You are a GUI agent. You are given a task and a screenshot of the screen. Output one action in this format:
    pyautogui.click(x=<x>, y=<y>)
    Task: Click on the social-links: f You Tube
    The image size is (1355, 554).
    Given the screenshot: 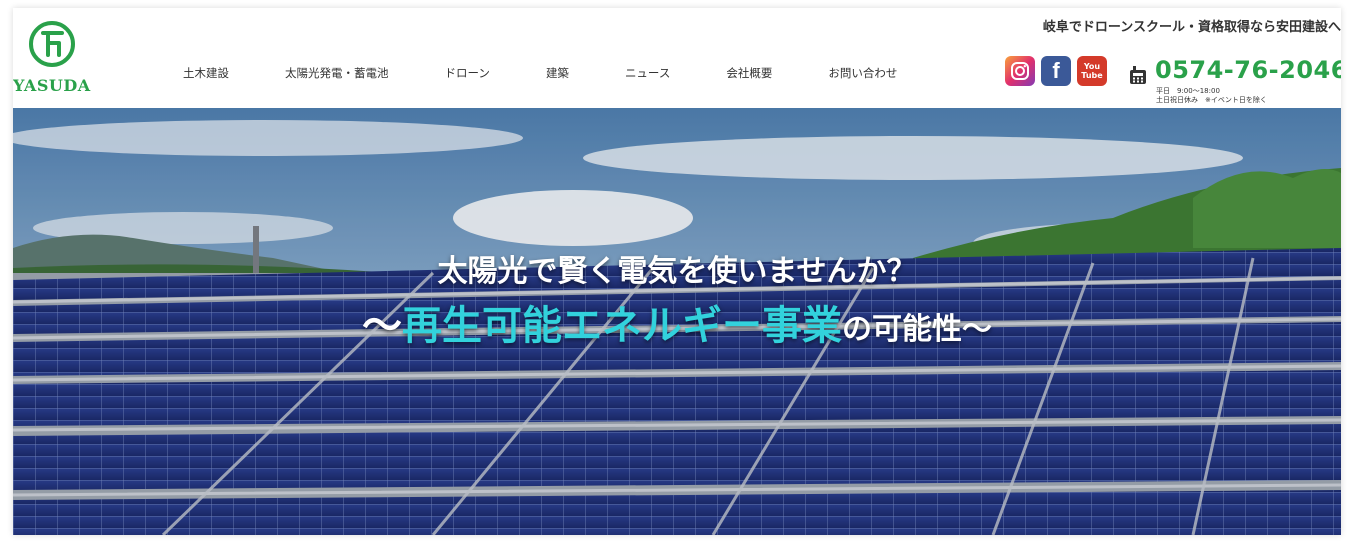 What is the action you would take?
    pyautogui.click(x=1056, y=71)
    